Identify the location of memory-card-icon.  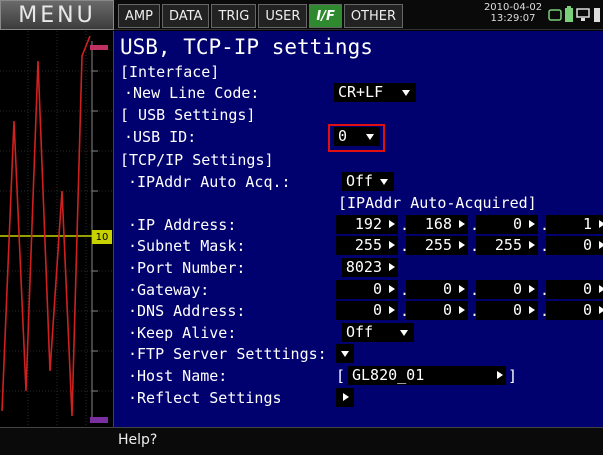
(555, 16).